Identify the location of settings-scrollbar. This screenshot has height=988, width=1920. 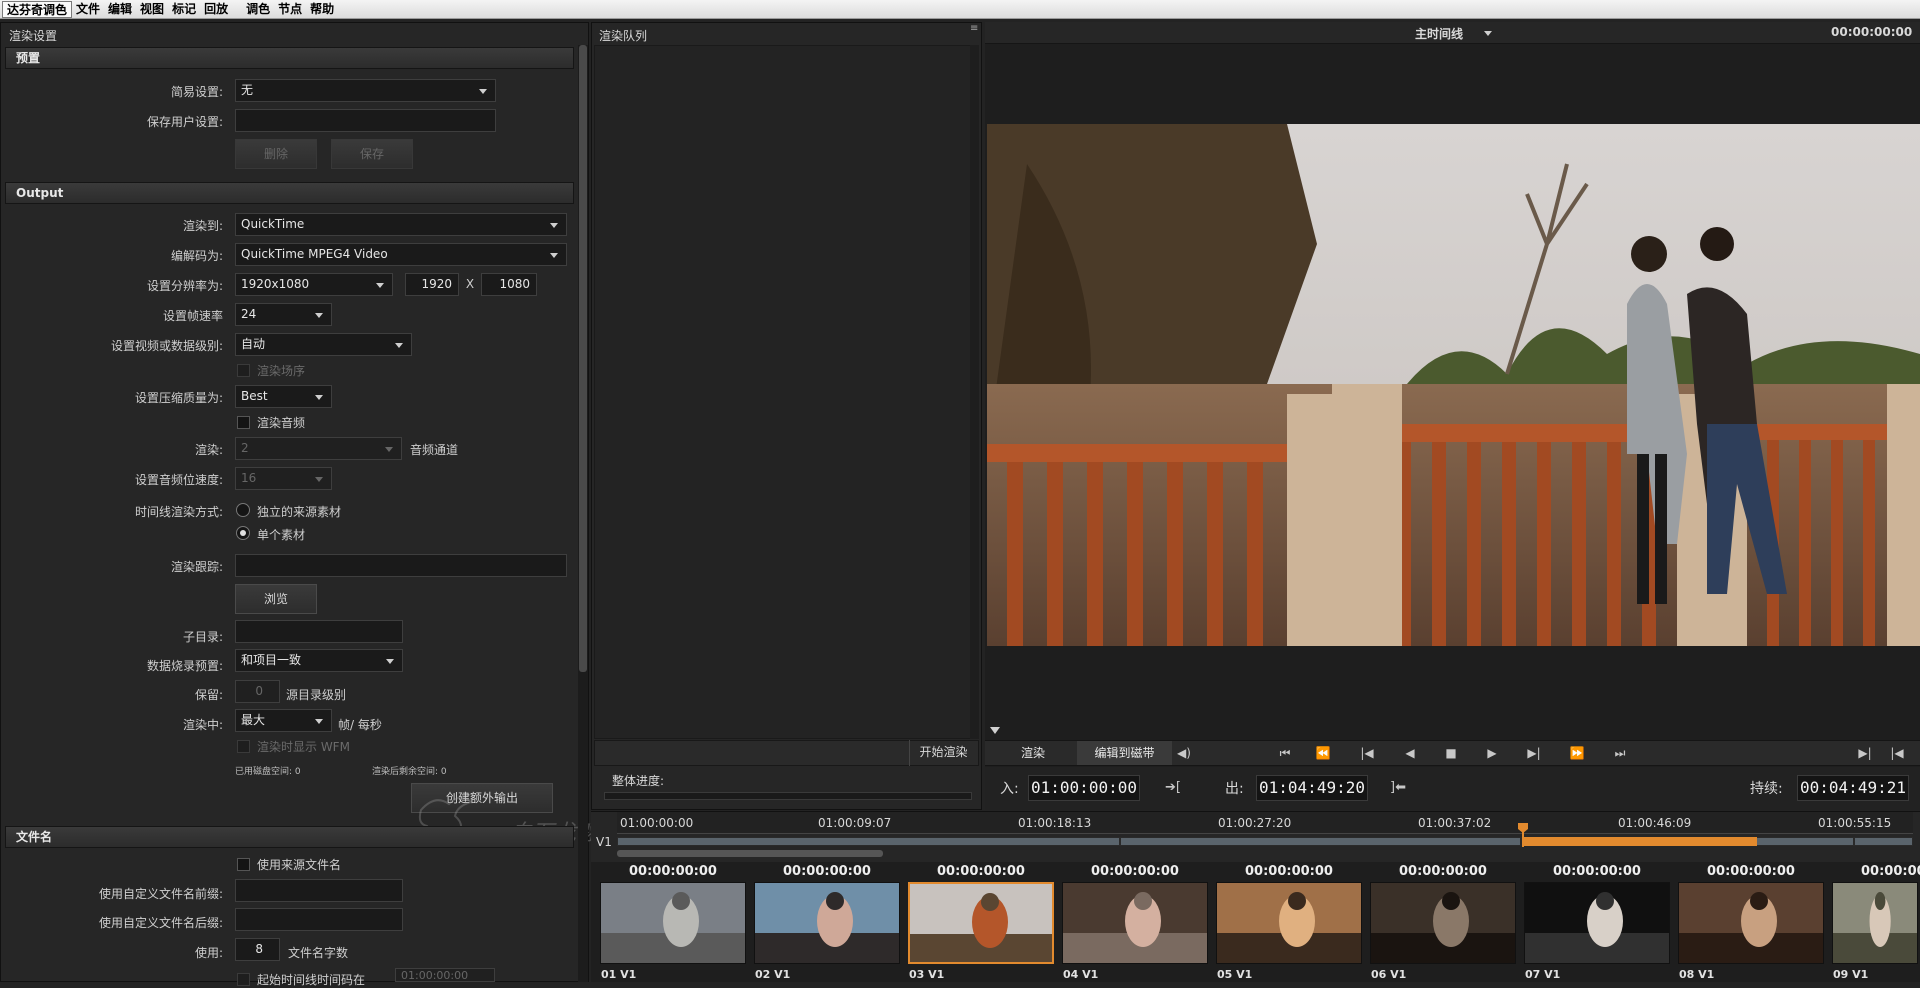
(583, 513).